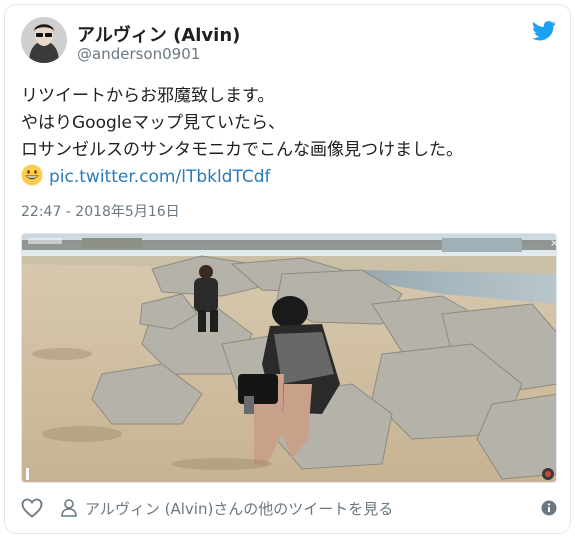 This screenshot has height=538, width=575. What do you see at coordinates (69, 508) in the screenshot?
I see `person-icon` at bounding box center [69, 508].